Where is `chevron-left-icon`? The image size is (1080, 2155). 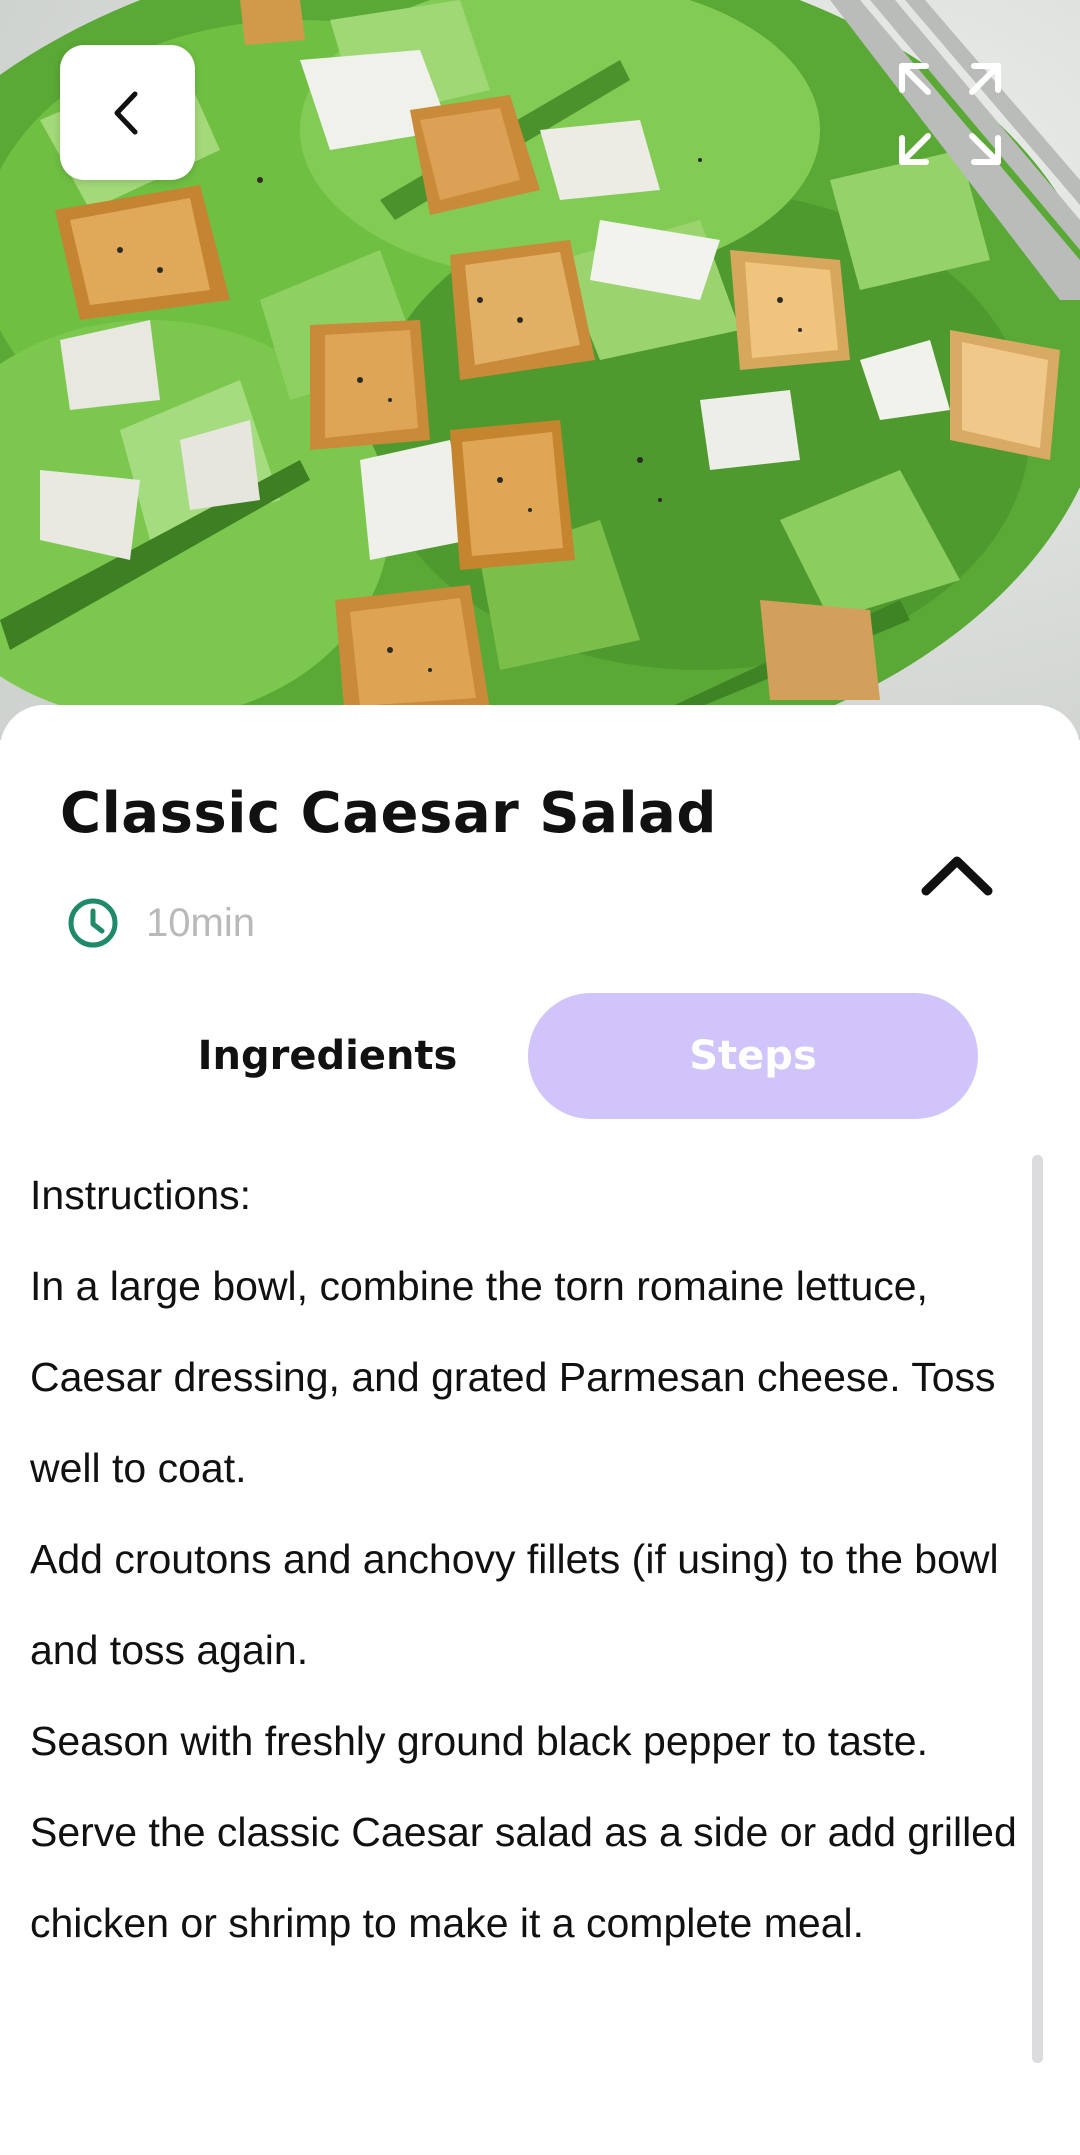
chevron-left-icon is located at coordinates (125, 112).